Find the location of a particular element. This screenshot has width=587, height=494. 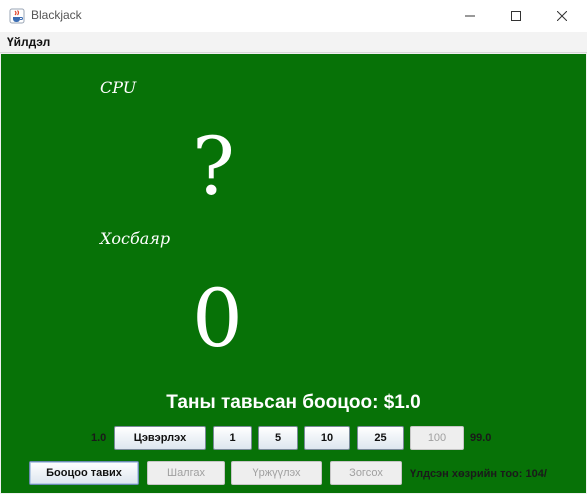

java-coffee-icon is located at coordinates (17, 16).